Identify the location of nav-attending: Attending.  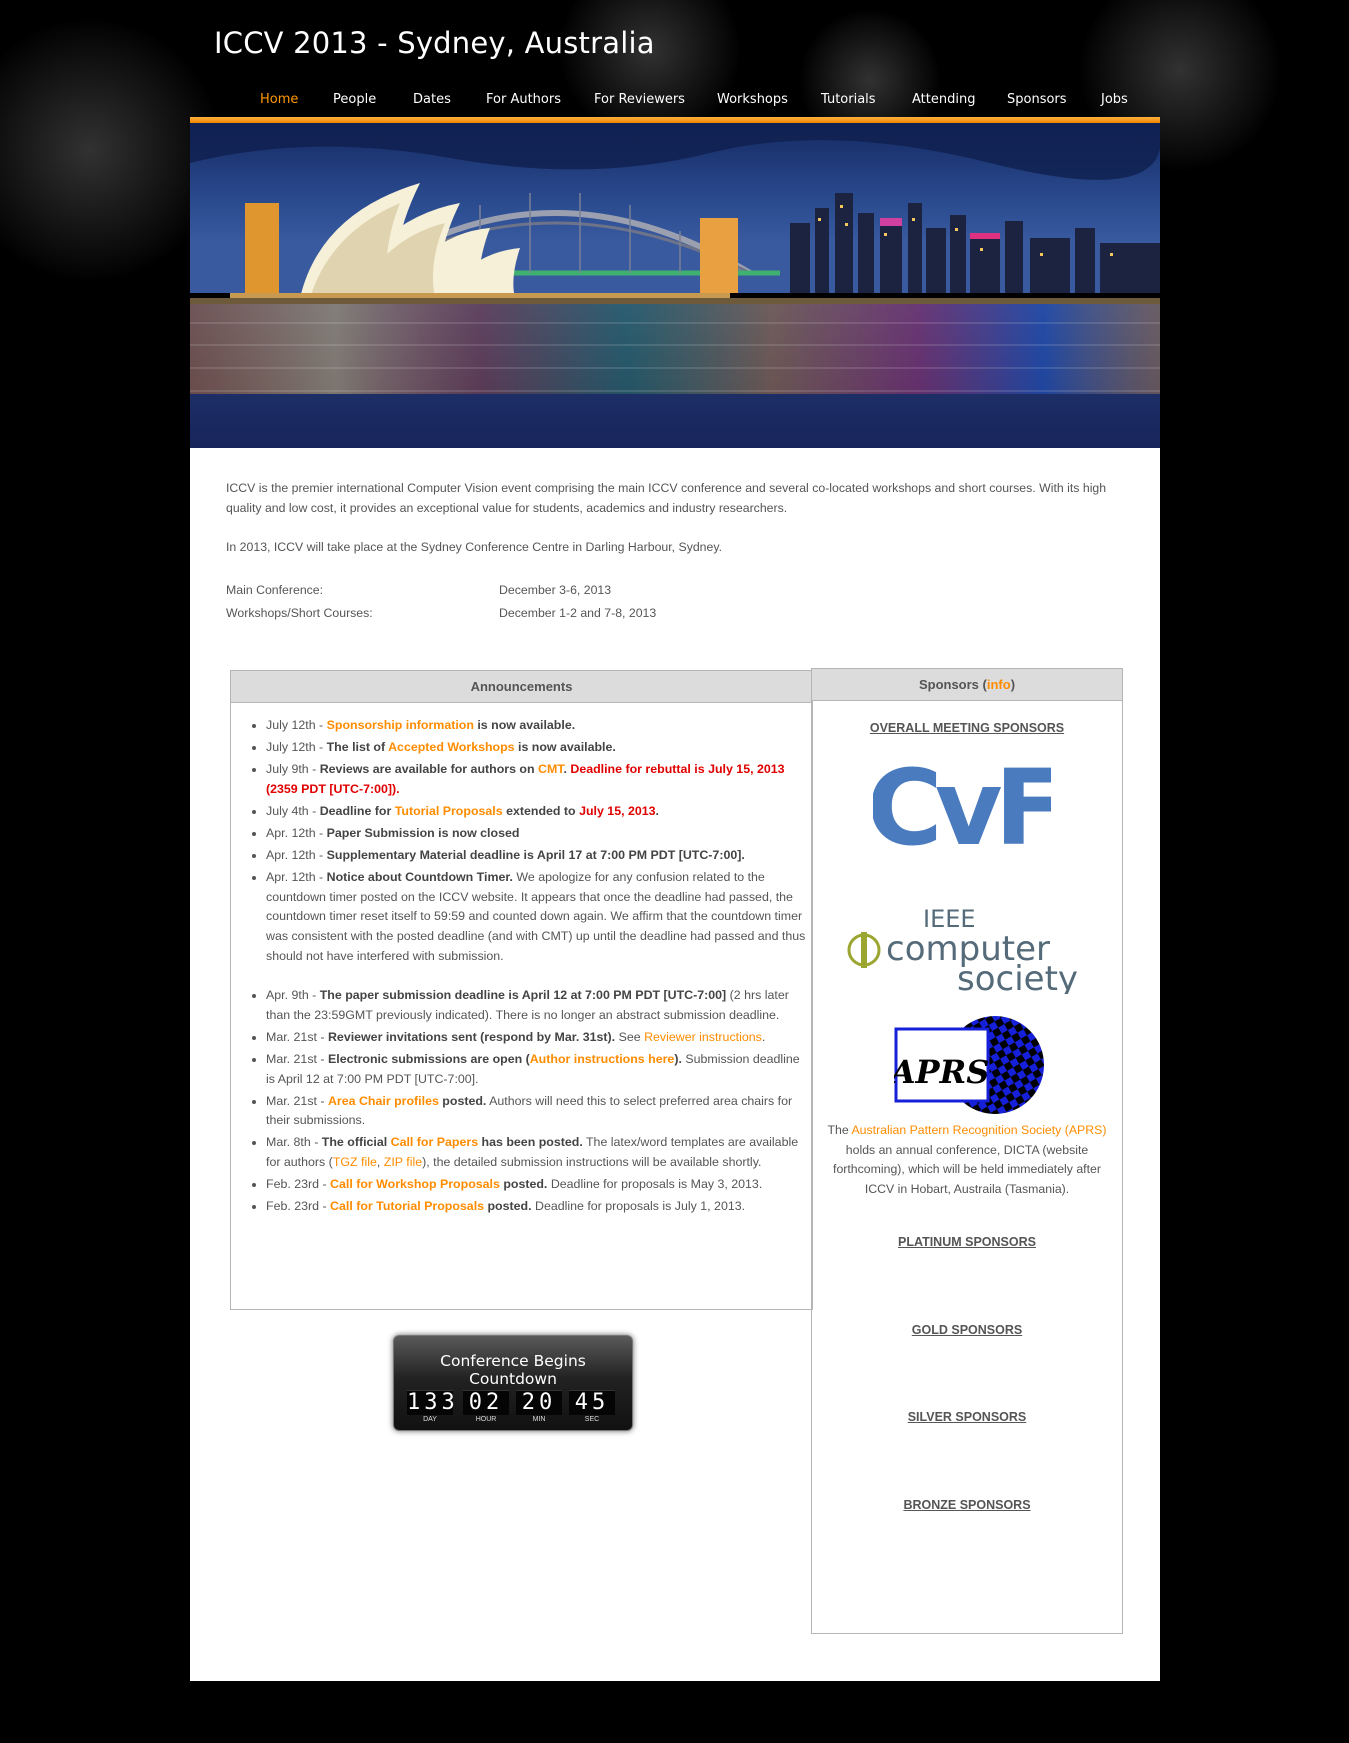
(943, 99).